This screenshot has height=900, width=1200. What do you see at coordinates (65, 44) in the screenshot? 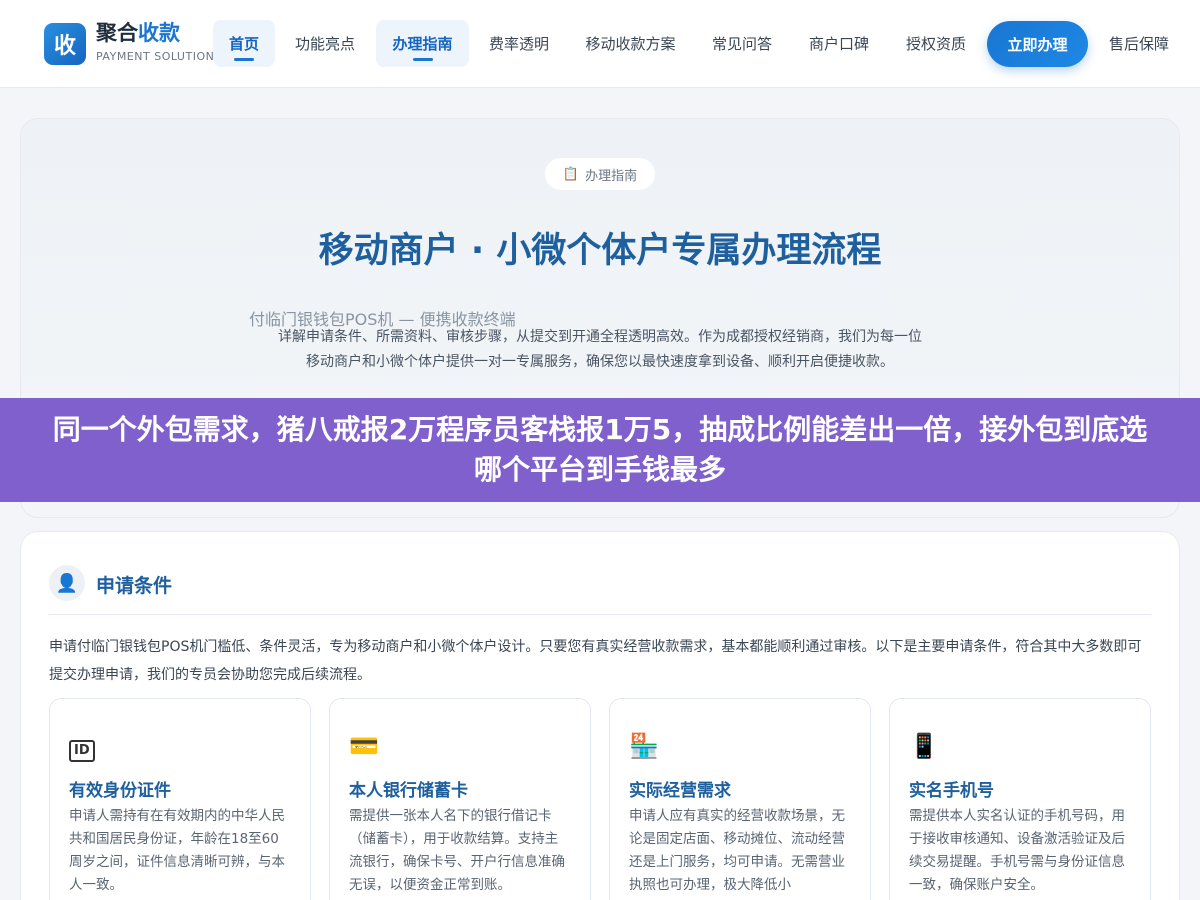
I see `logo-icon: 收` at bounding box center [65, 44].